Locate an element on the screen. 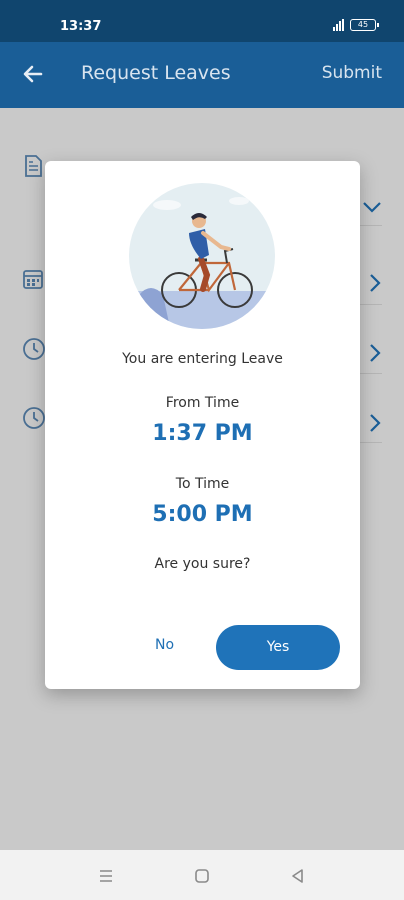 The image size is (404, 900). back-arrow-icon is located at coordinates (33, 74).